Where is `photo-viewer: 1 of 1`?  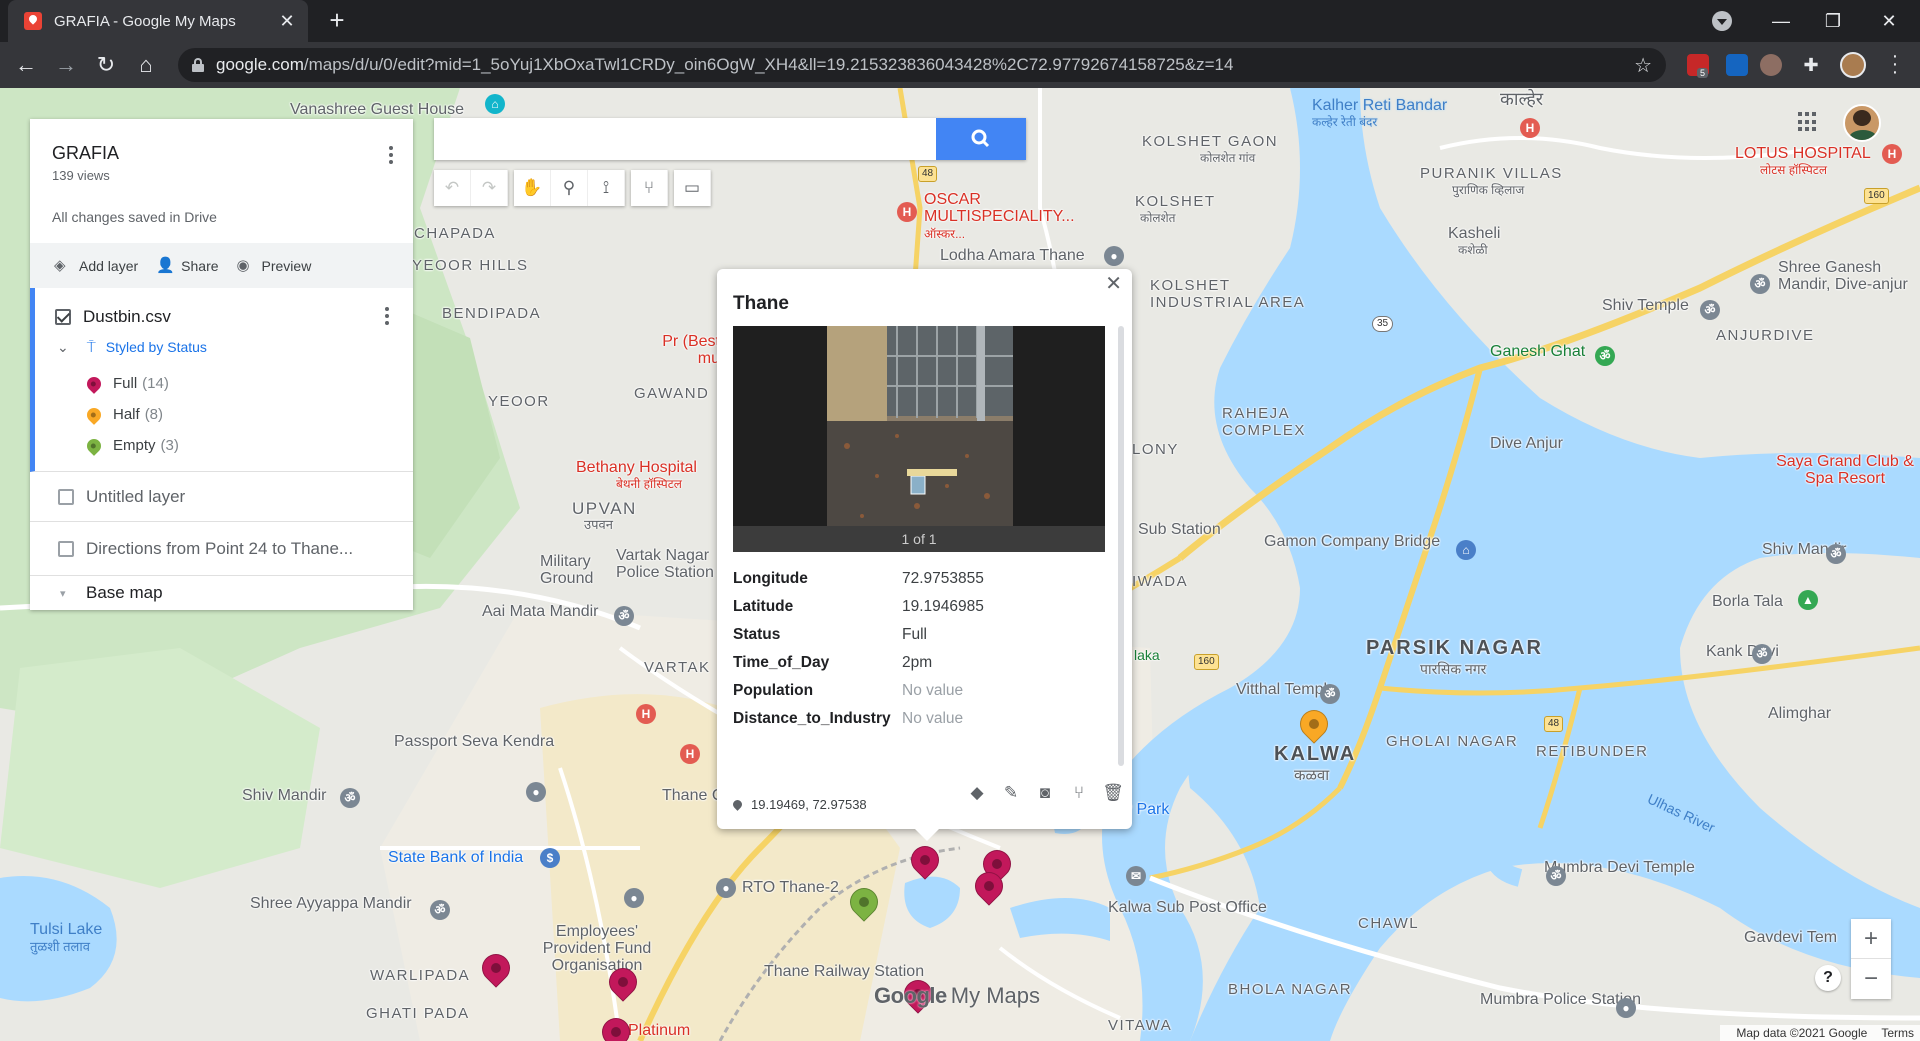 photo-viewer: 1 of 1 is located at coordinates (919, 439).